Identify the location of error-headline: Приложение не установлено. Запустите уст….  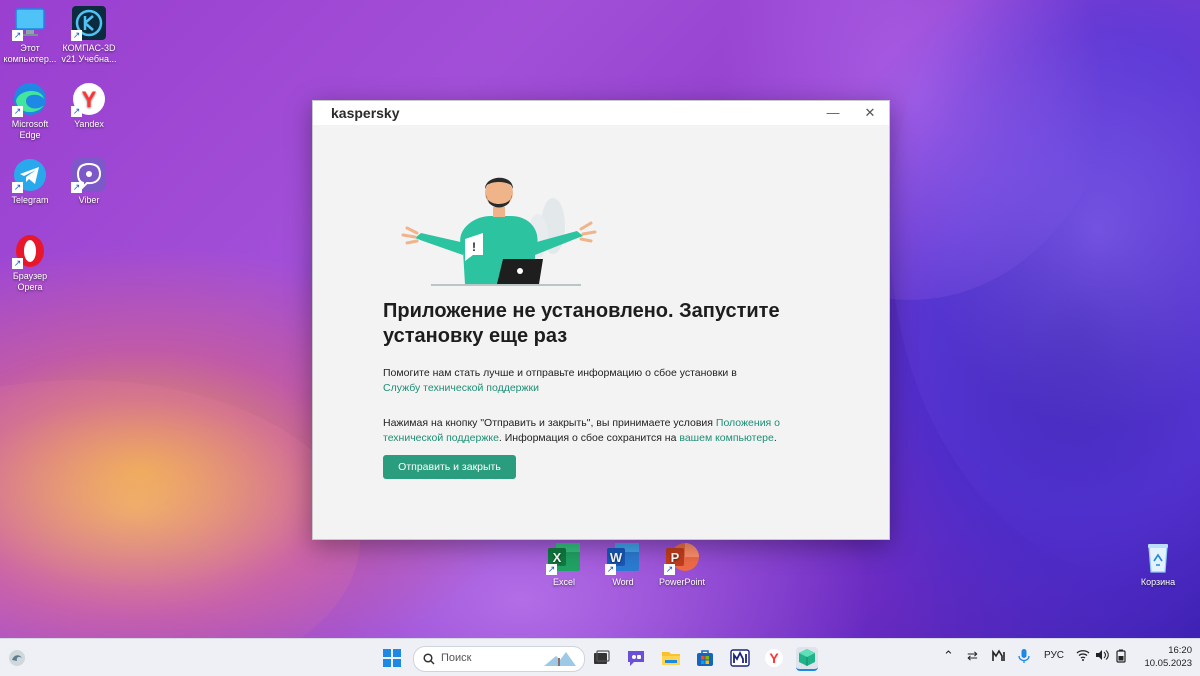
(581, 323).